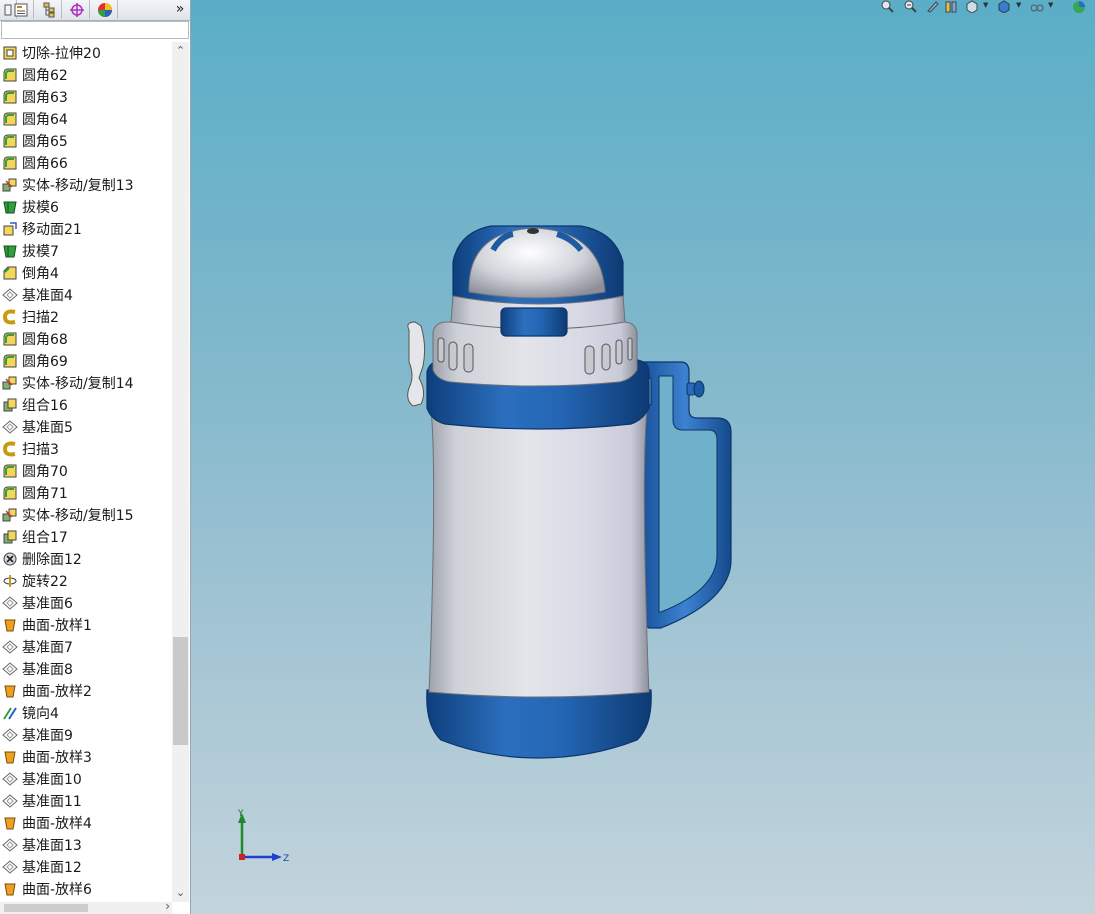 The width and height of the screenshot is (1095, 914). I want to click on feature-tree-item: 圆角69, so click(86, 361).